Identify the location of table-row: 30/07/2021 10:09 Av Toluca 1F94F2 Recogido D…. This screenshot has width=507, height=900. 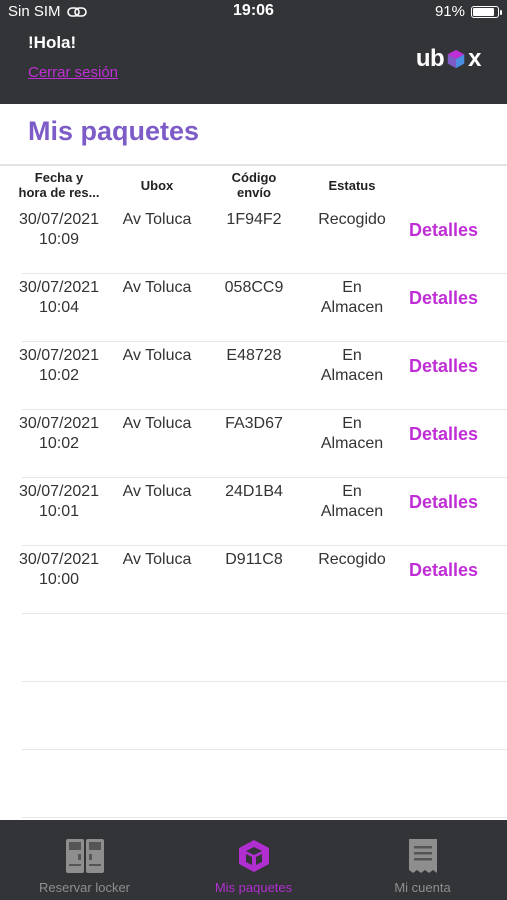
(253, 240).